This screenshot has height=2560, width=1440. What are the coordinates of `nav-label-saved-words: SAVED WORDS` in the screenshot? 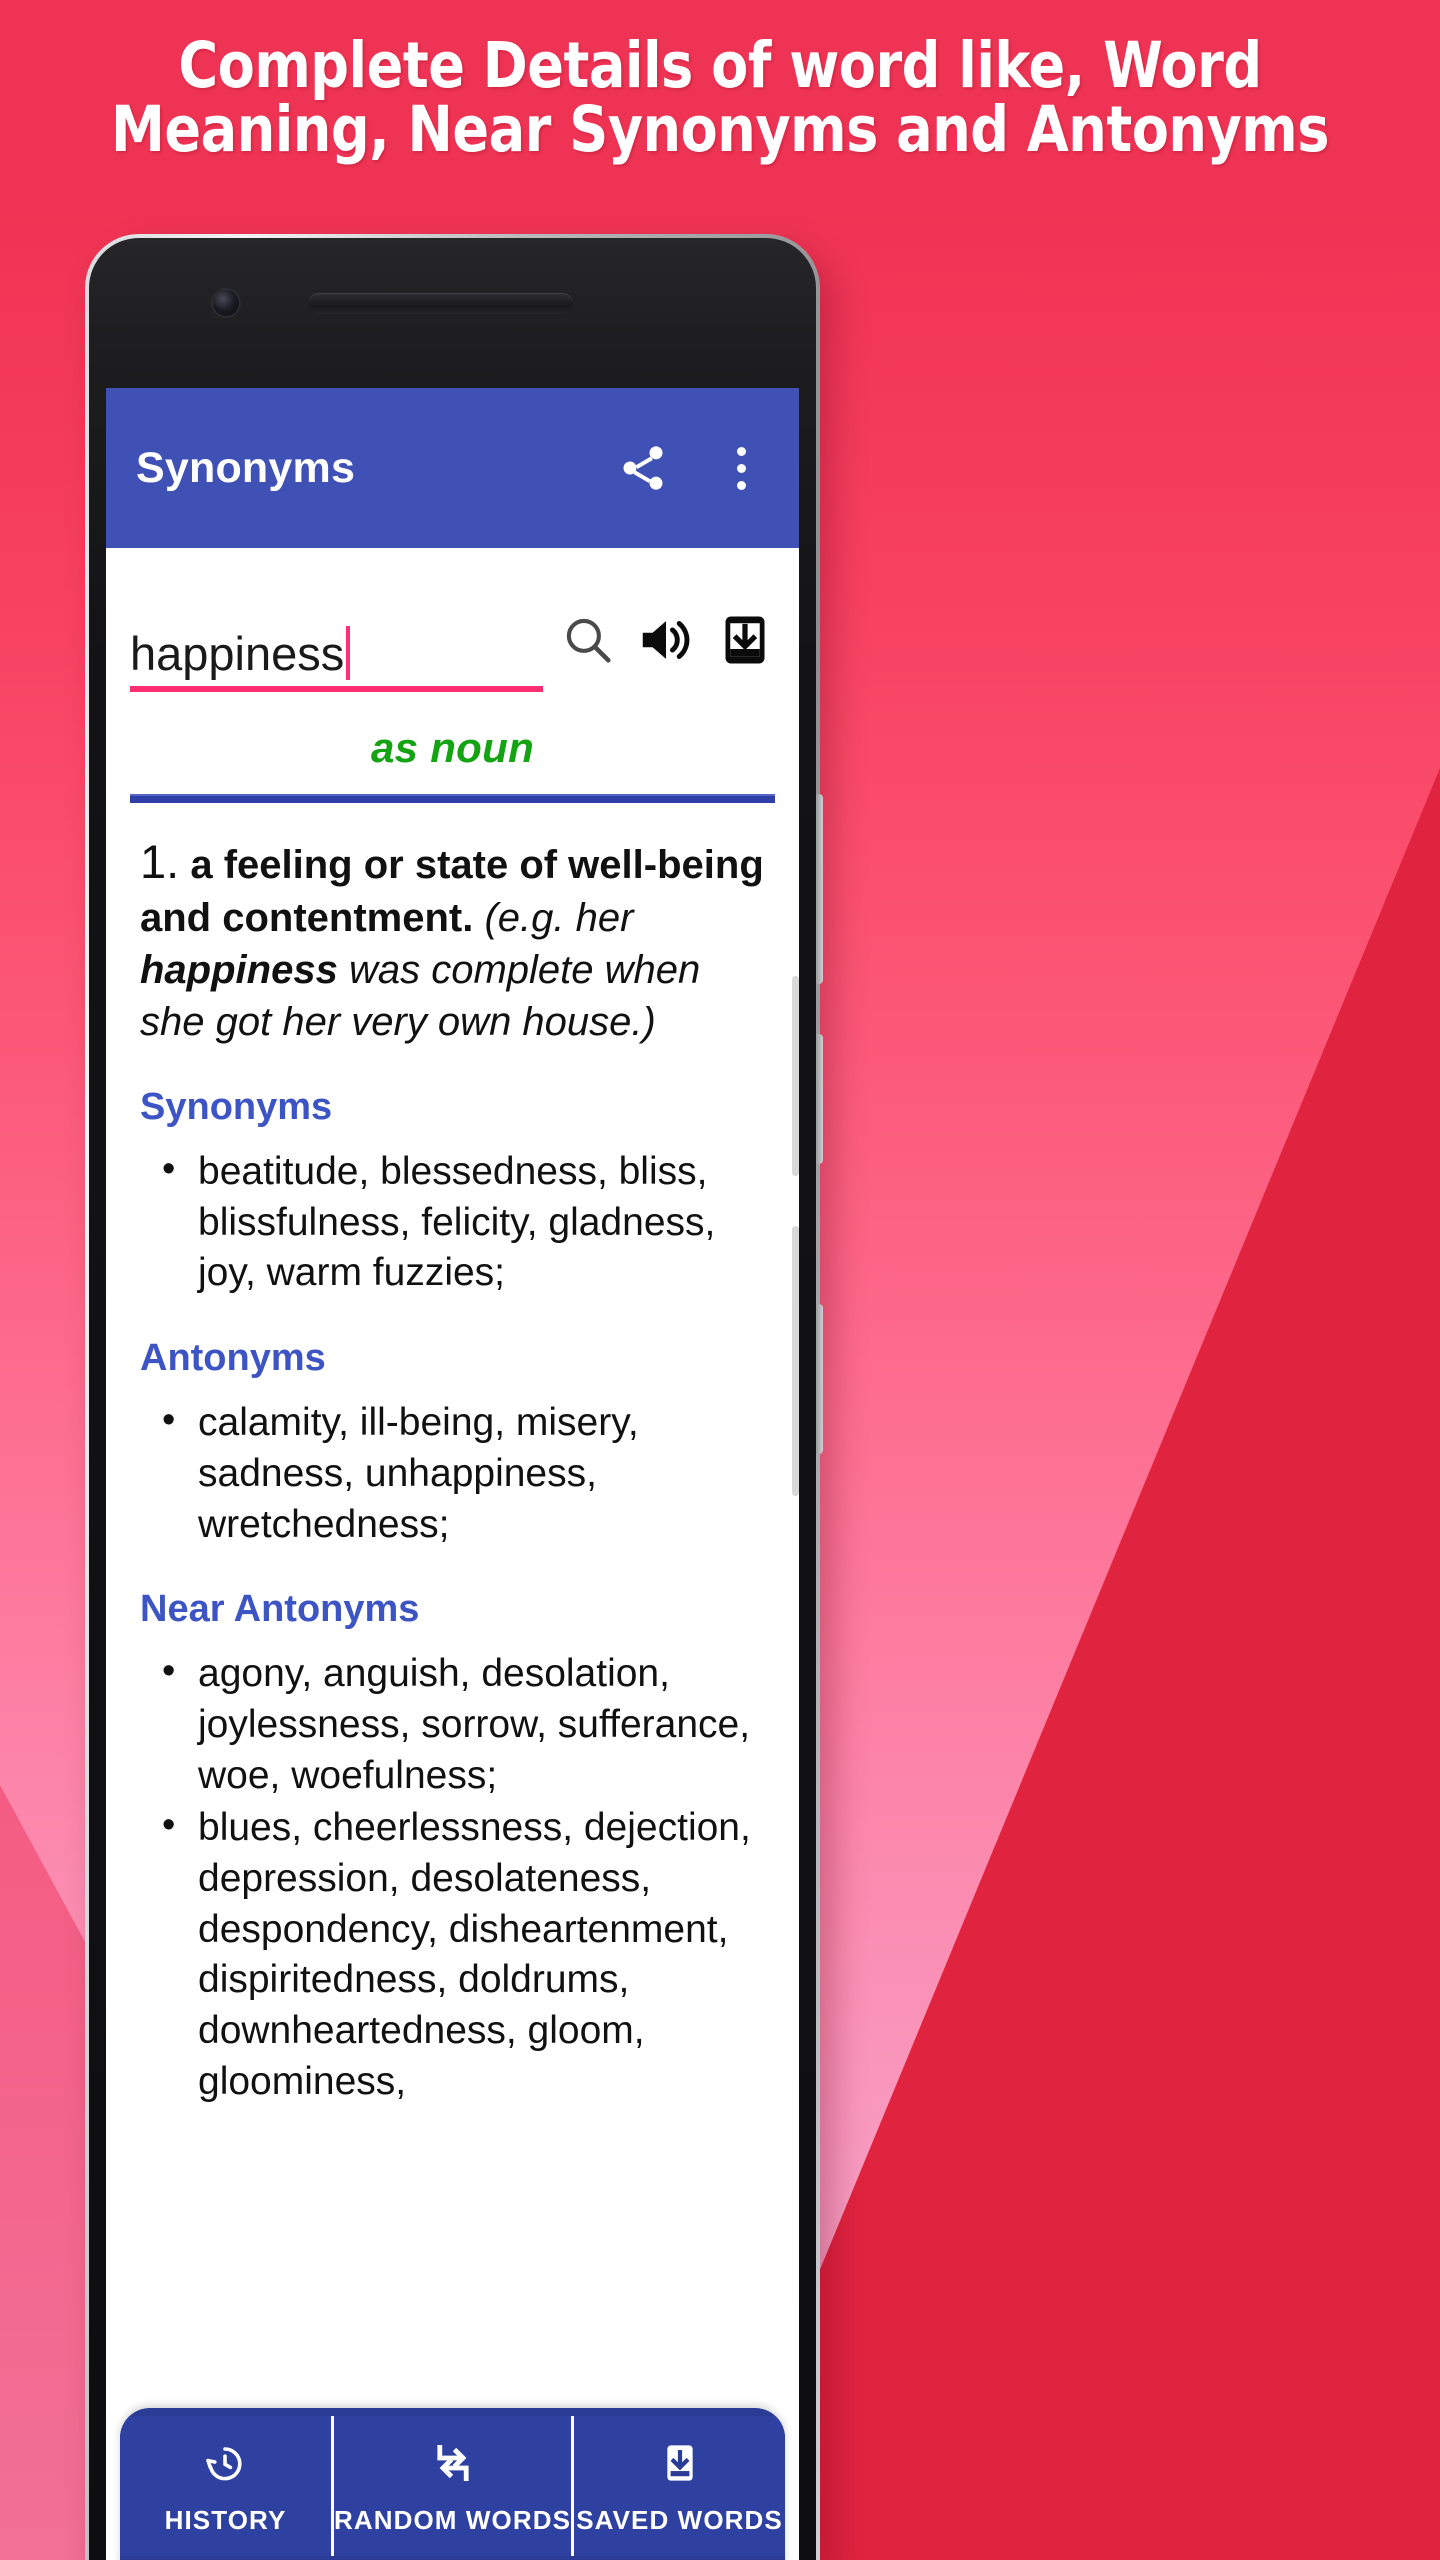 It's located at (679, 2519).